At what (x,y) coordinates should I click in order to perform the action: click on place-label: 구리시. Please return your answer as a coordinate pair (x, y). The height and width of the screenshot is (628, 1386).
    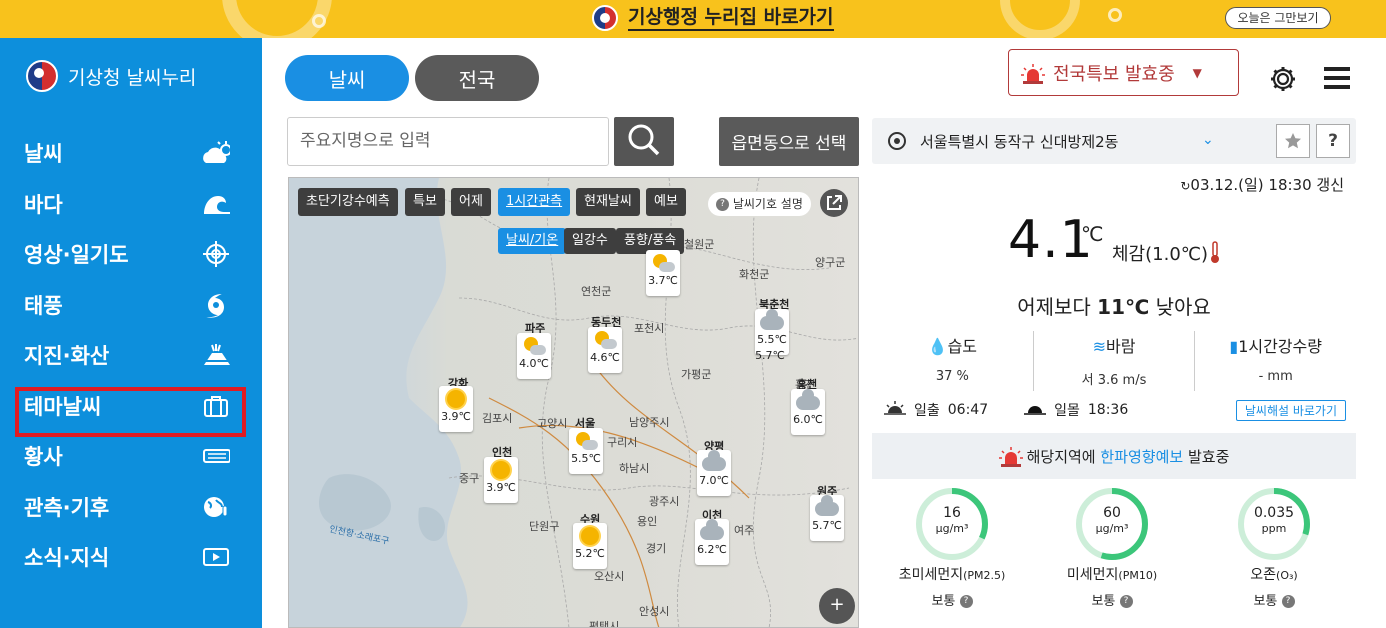
    Looking at the image, I should click on (622, 442).